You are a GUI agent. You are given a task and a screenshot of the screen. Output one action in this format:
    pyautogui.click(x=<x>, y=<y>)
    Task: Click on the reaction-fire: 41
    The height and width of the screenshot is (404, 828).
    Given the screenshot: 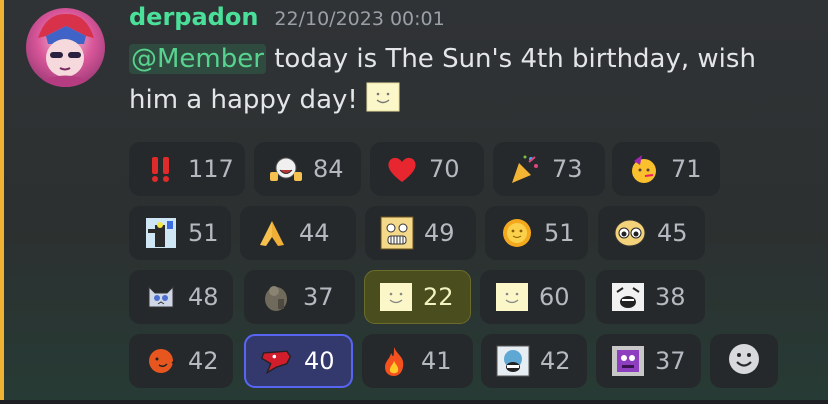 What is the action you would take?
    pyautogui.click(x=417, y=361)
    